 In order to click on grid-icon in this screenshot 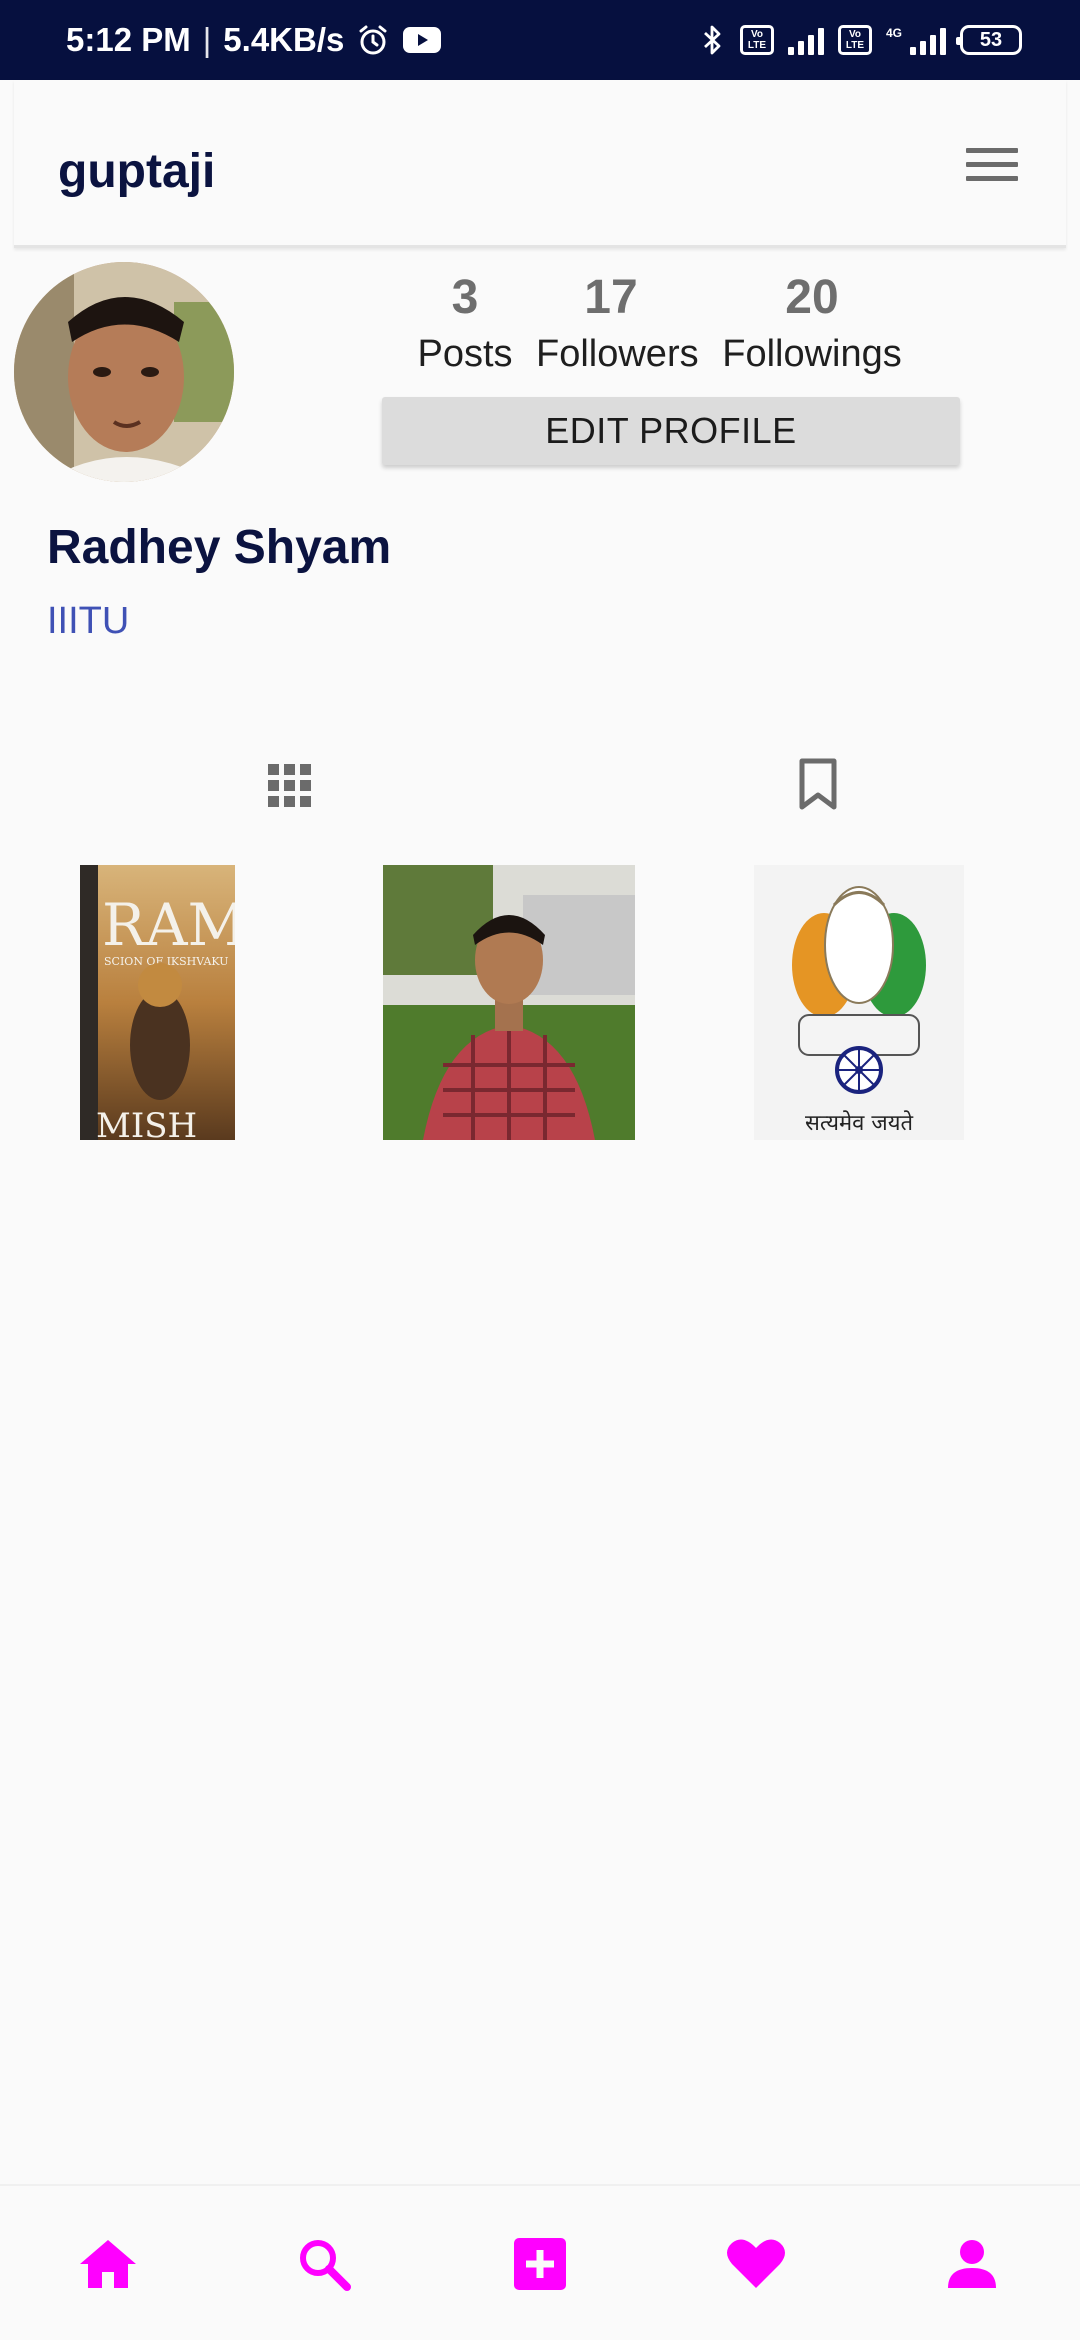, I will do `click(290, 786)`.